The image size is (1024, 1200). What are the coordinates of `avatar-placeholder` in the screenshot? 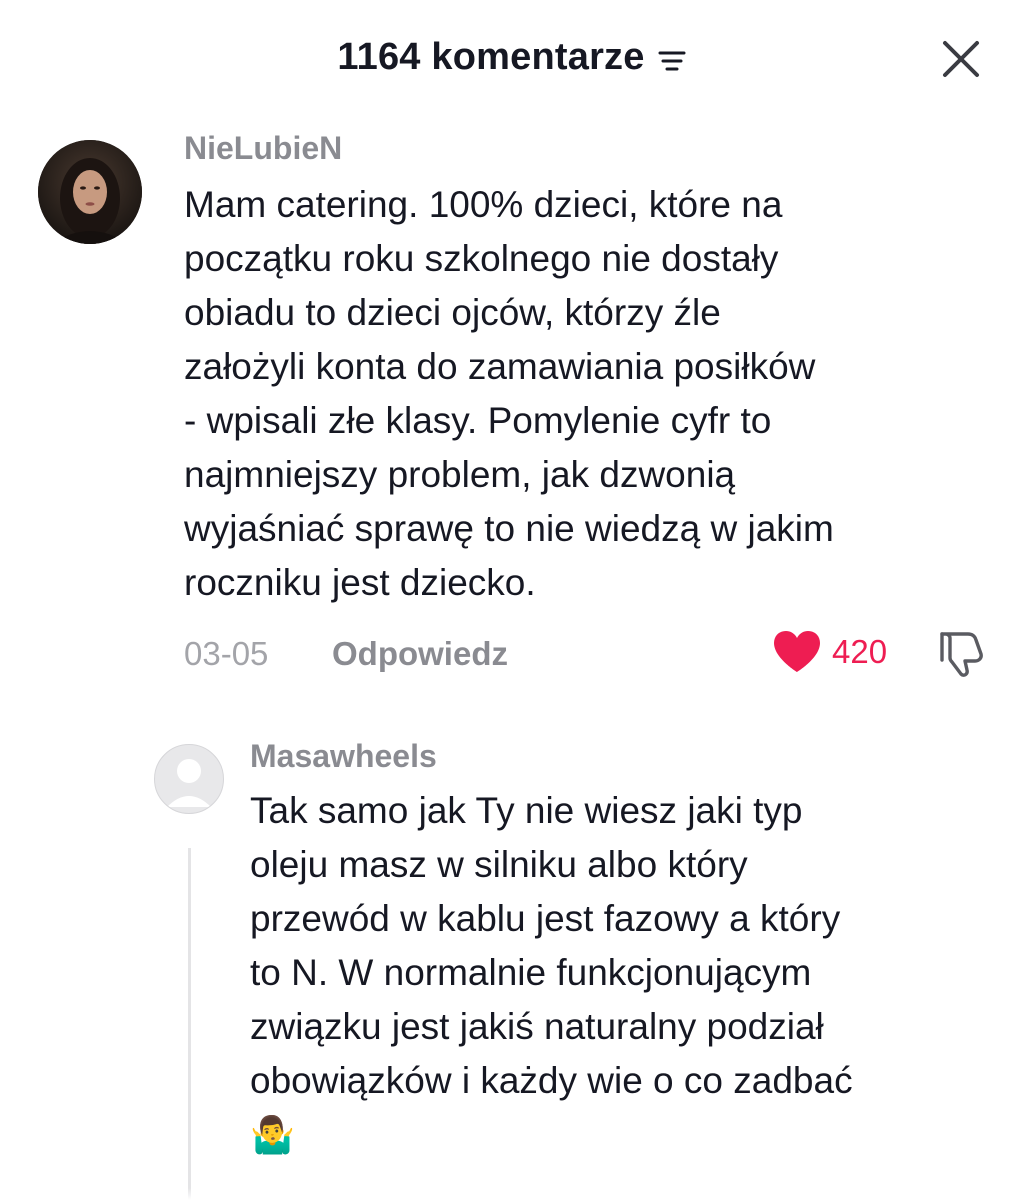 It's located at (189, 779).